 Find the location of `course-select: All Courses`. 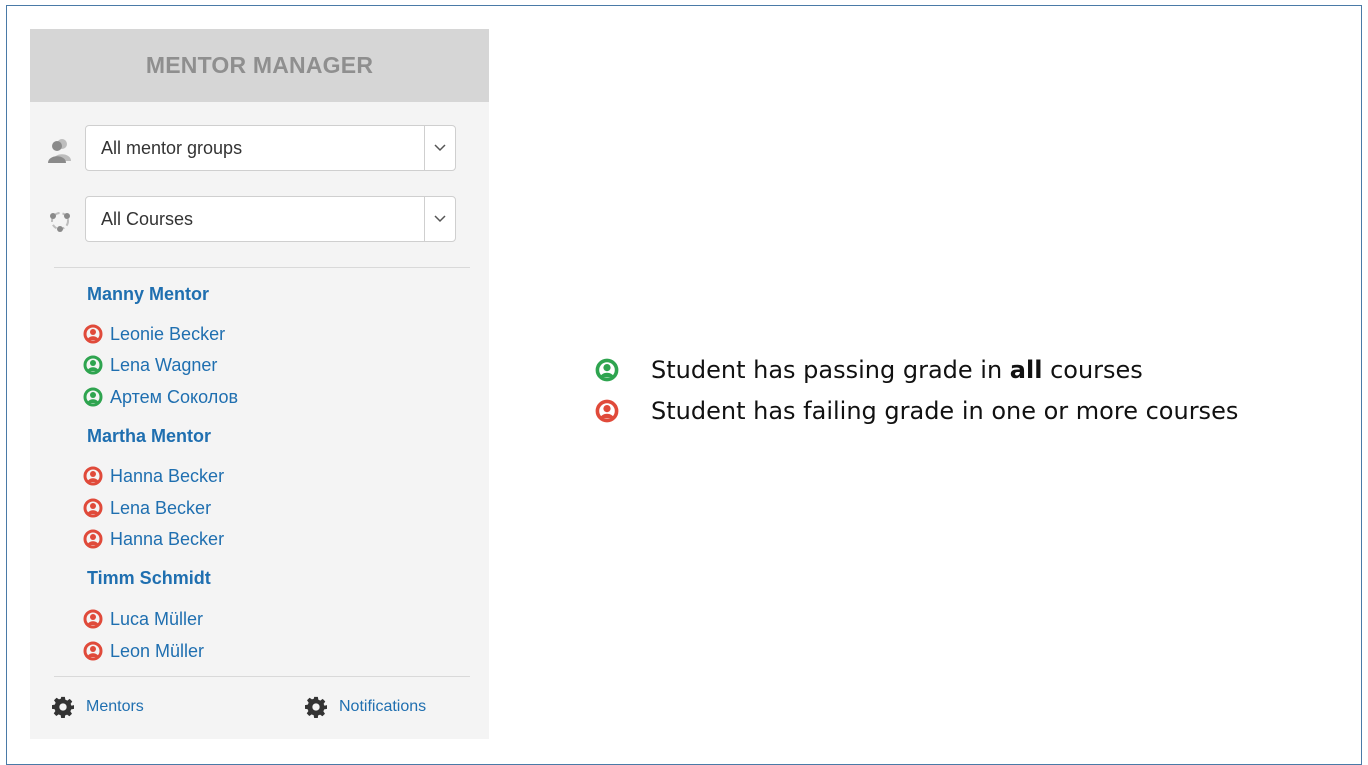

course-select: All Courses is located at coordinates (270, 219).